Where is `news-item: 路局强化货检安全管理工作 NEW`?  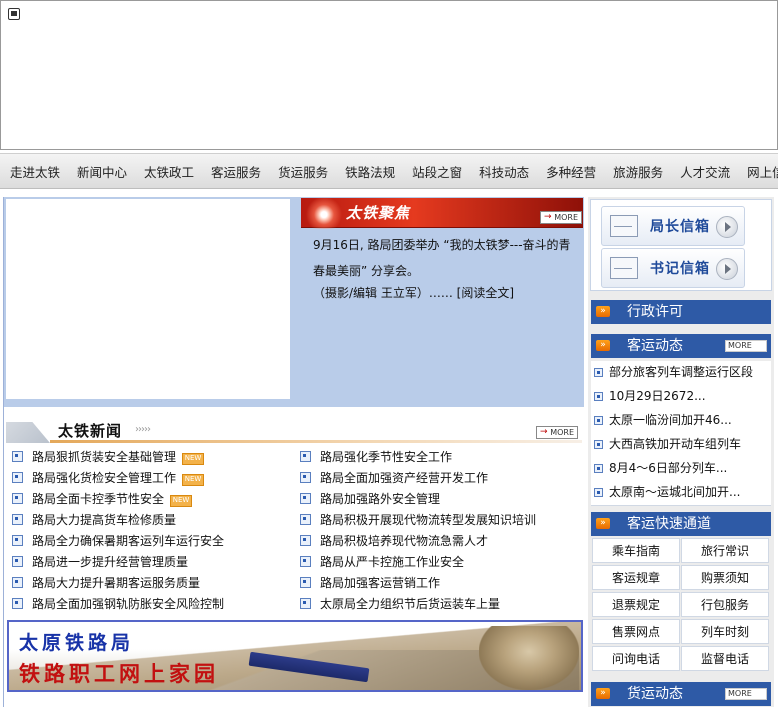
news-item: 路局强化货检安全管理工作 NEW is located at coordinates (108, 478).